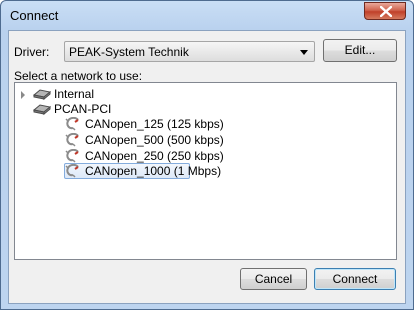 The width and height of the screenshot is (414, 310). I want to click on driver-dropdown: PEAK-System Technik, so click(189, 51).